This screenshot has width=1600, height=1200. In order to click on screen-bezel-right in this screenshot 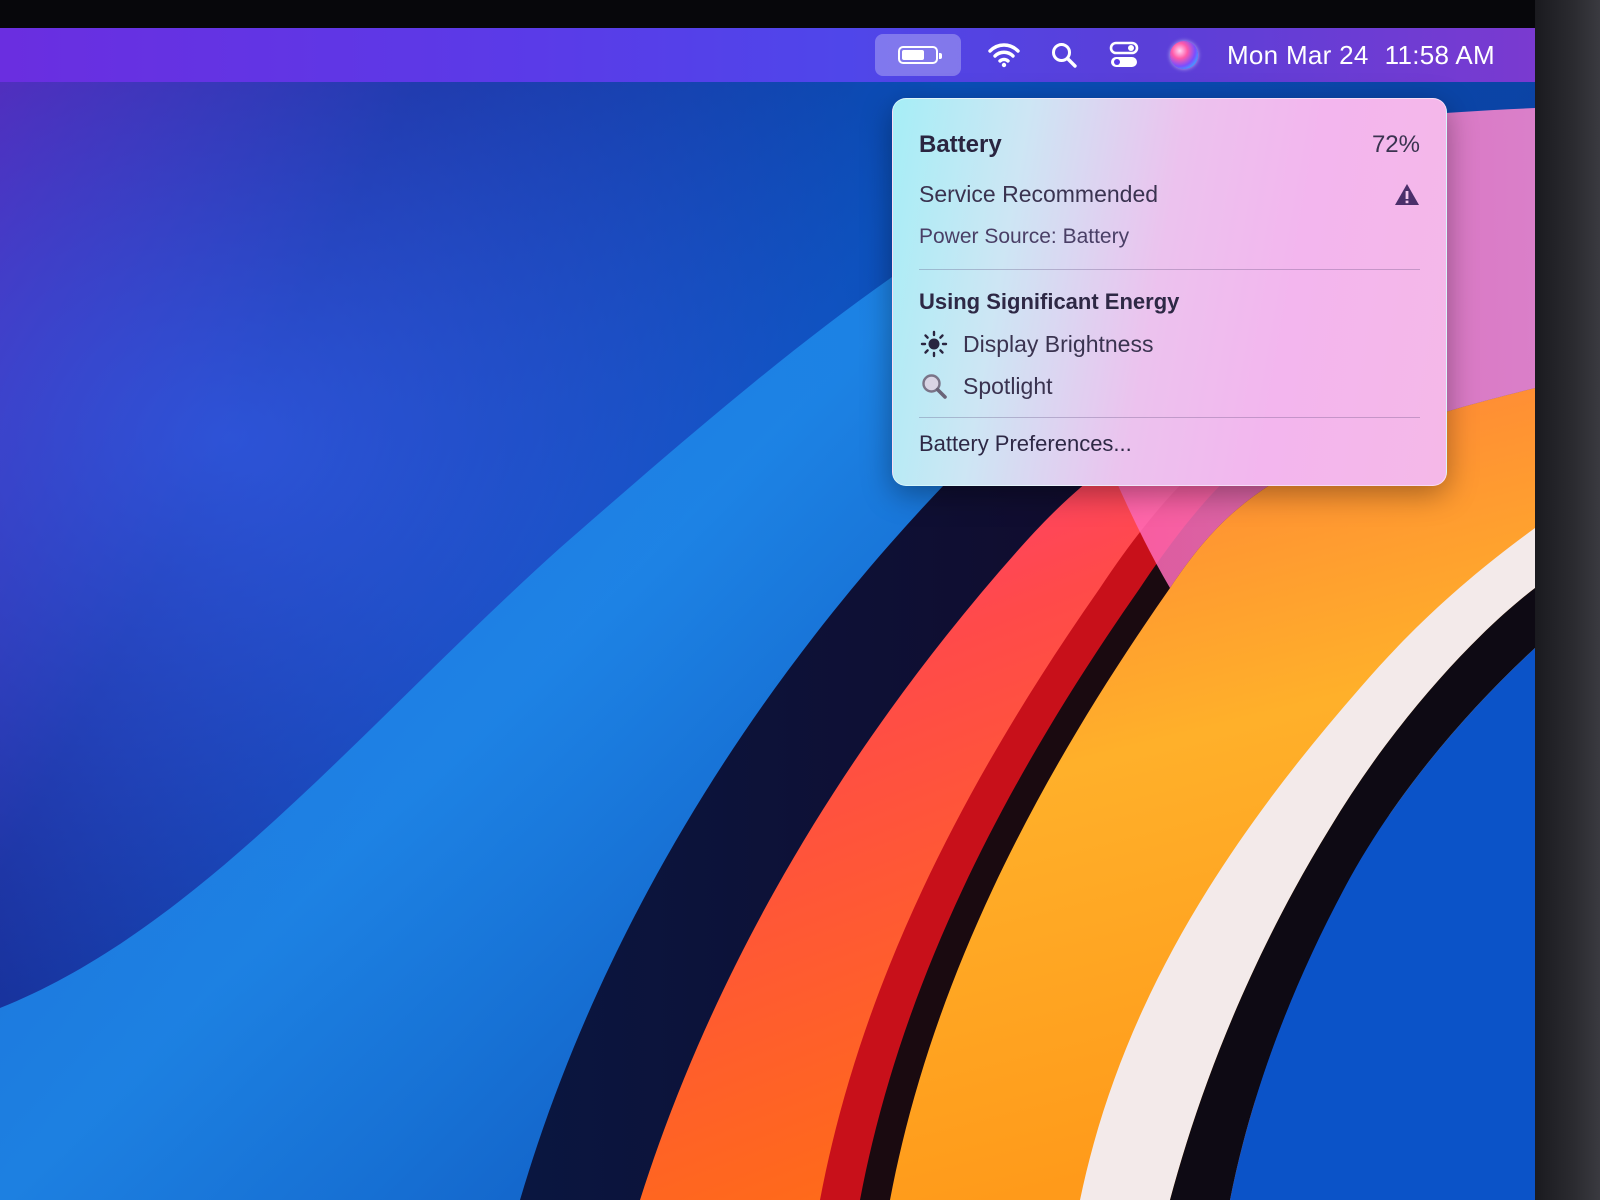, I will do `click(1567, 600)`.